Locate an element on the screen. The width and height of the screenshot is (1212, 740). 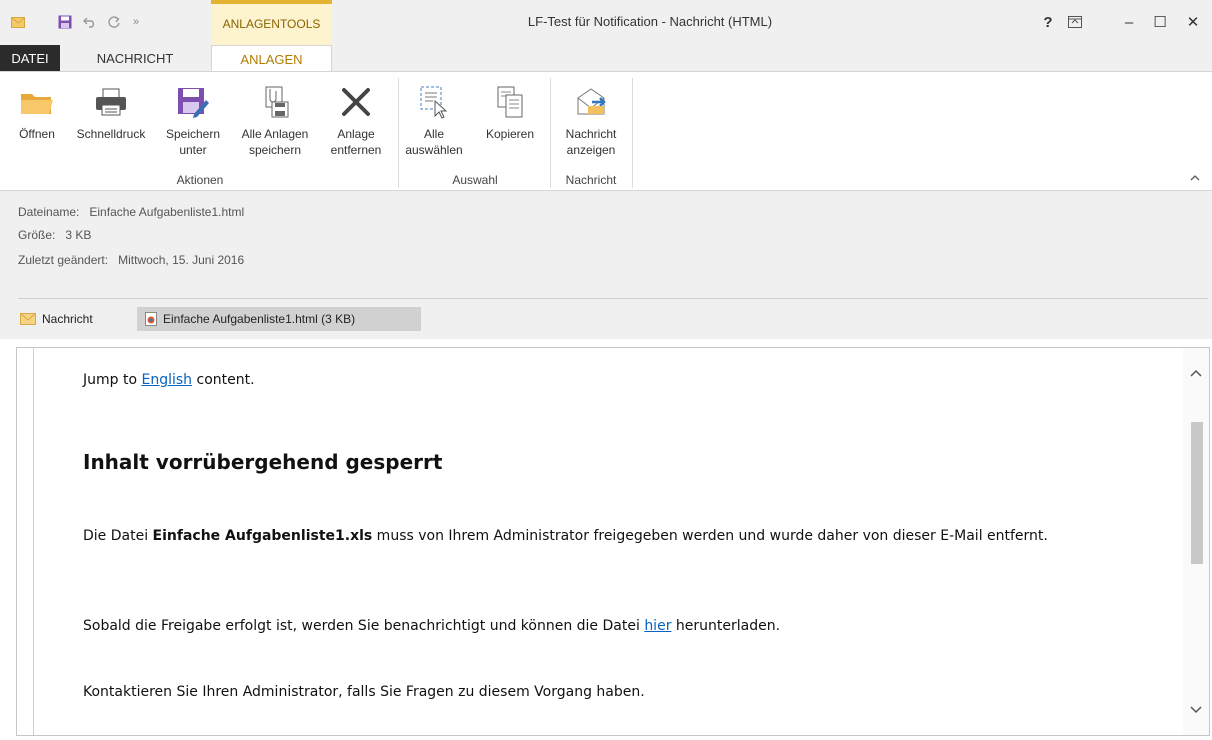
close-button: ✕ is located at coordinates (1193, 22).